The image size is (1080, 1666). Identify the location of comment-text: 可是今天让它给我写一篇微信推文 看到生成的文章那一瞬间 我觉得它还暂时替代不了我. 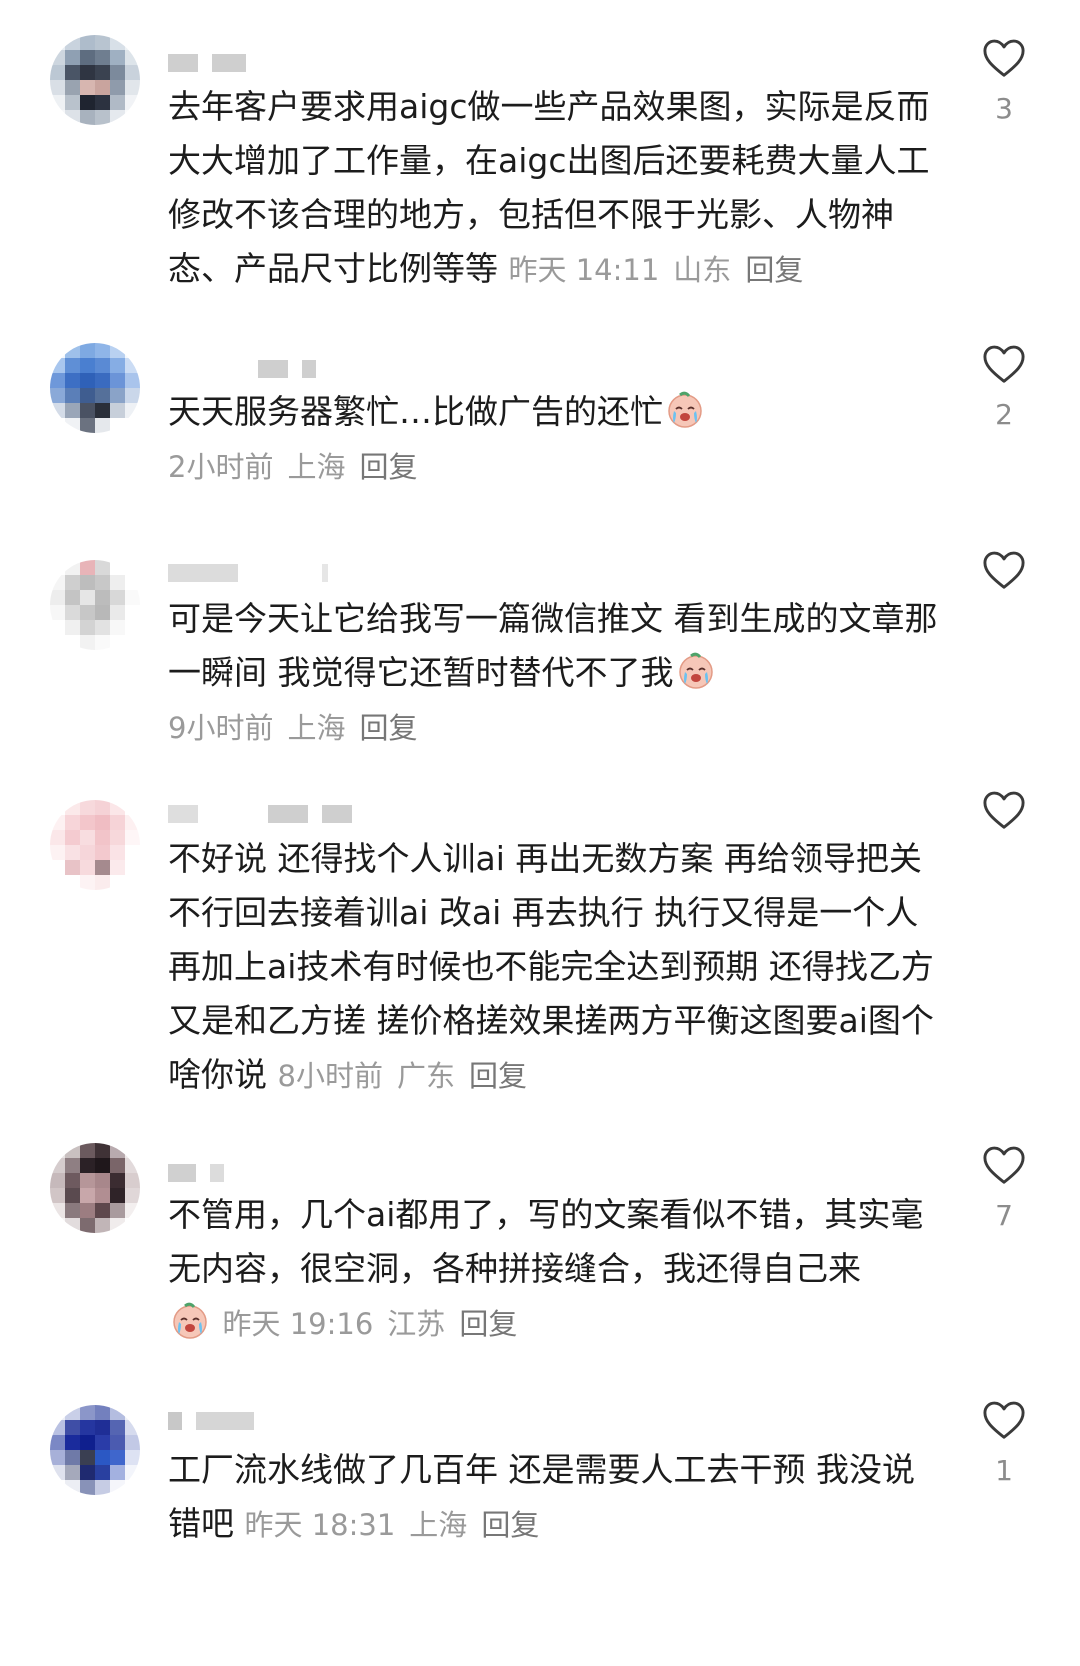
(553, 645).